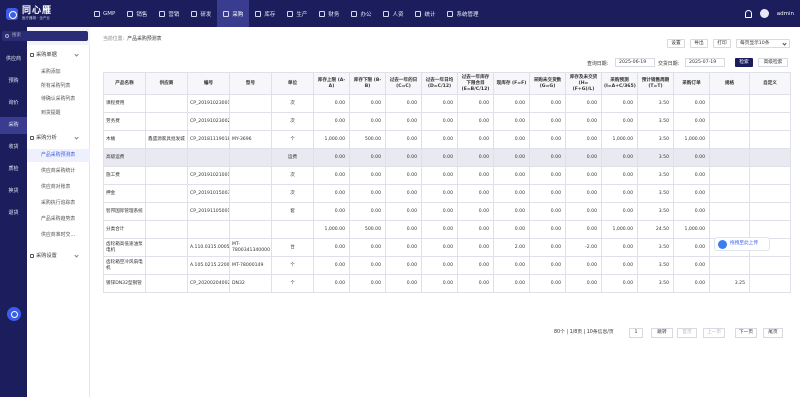 Image resolution: width=800 pixels, height=397 pixels. What do you see at coordinates (250, 83) in the screenshot?
I see `column-header: 型号` at bounding box center [250, 83].